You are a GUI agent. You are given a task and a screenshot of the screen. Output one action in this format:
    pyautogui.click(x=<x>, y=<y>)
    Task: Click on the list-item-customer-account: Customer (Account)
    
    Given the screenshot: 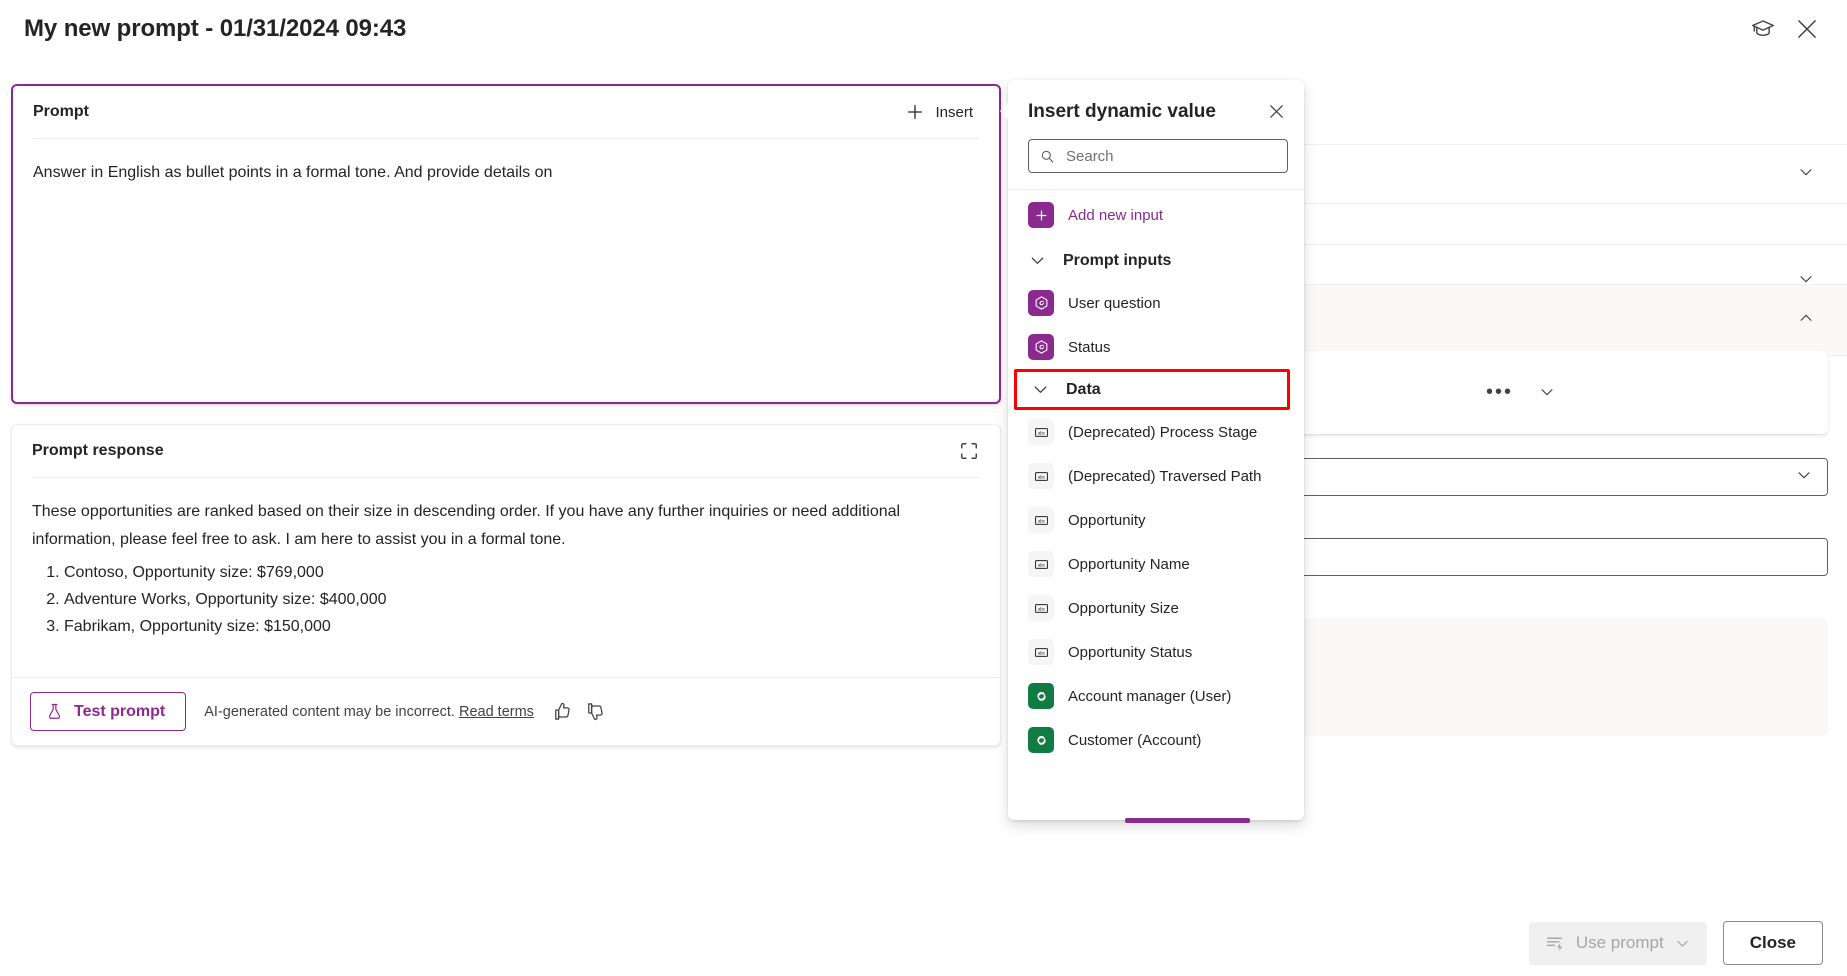 What is the action you would take?
    pyautogui.click(x=1156, y=740)
    